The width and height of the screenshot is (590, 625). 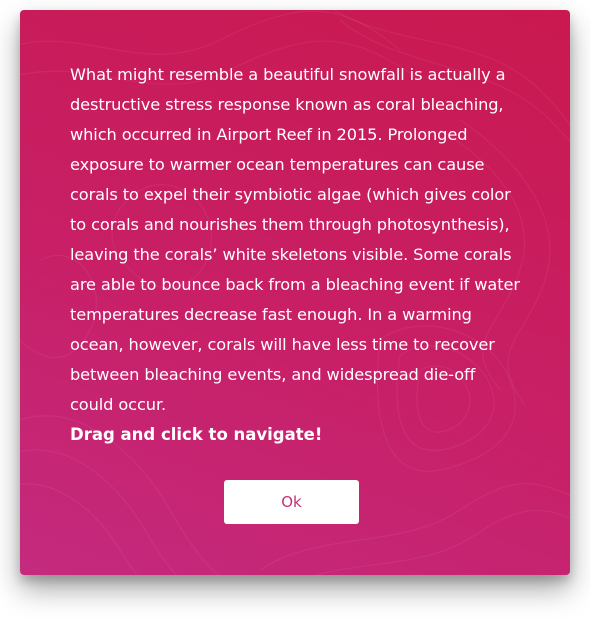 What do you see at coordinates (196, 434) in the screenshot?
I see `navigation-hint: Drag and click to navigate!` at bounding box center [196, 434].